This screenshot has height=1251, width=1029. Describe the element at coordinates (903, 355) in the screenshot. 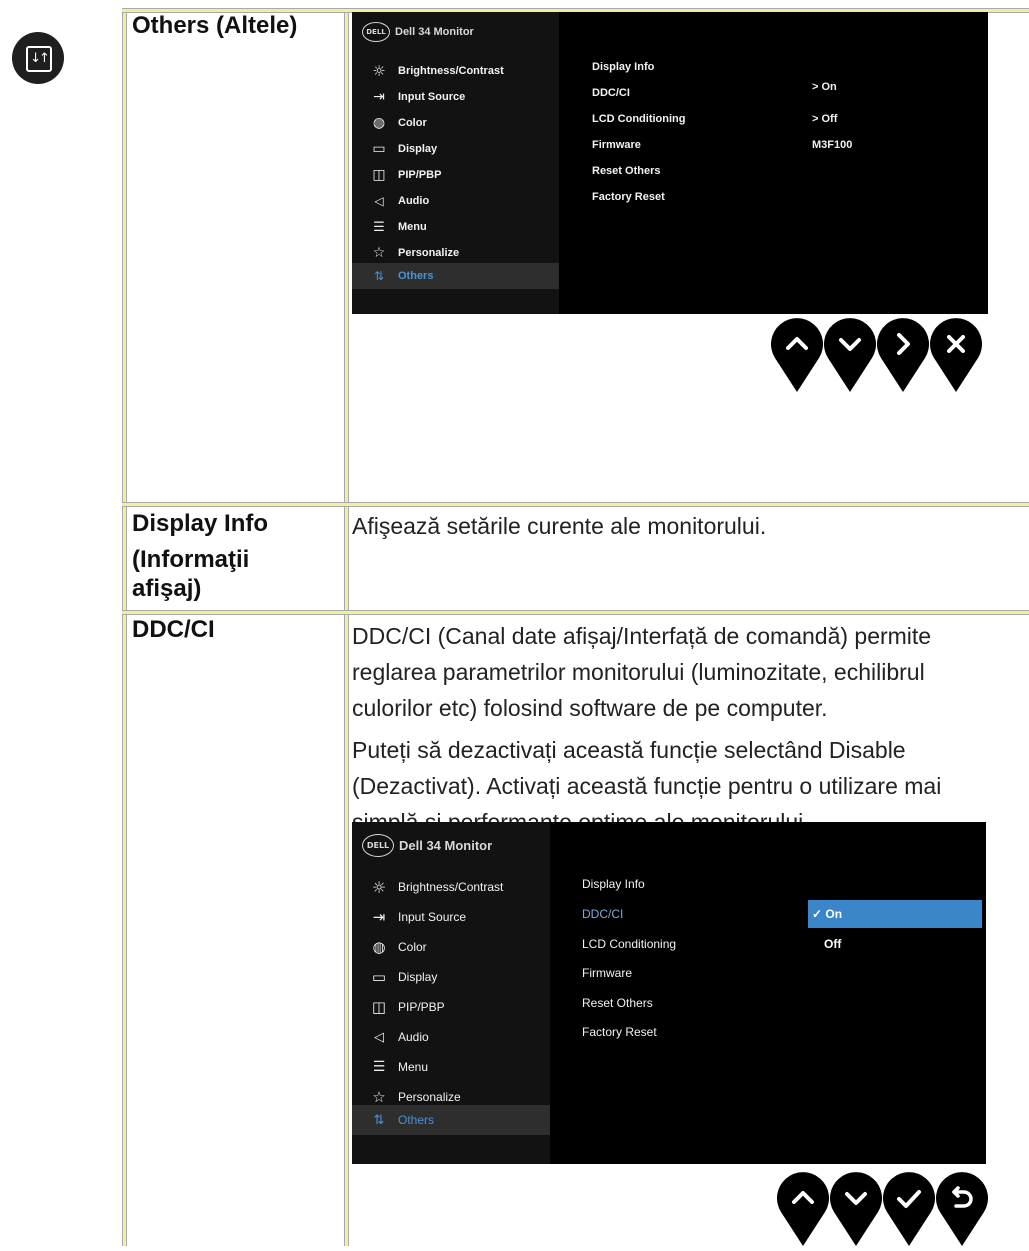

I see `right-button` at that location.